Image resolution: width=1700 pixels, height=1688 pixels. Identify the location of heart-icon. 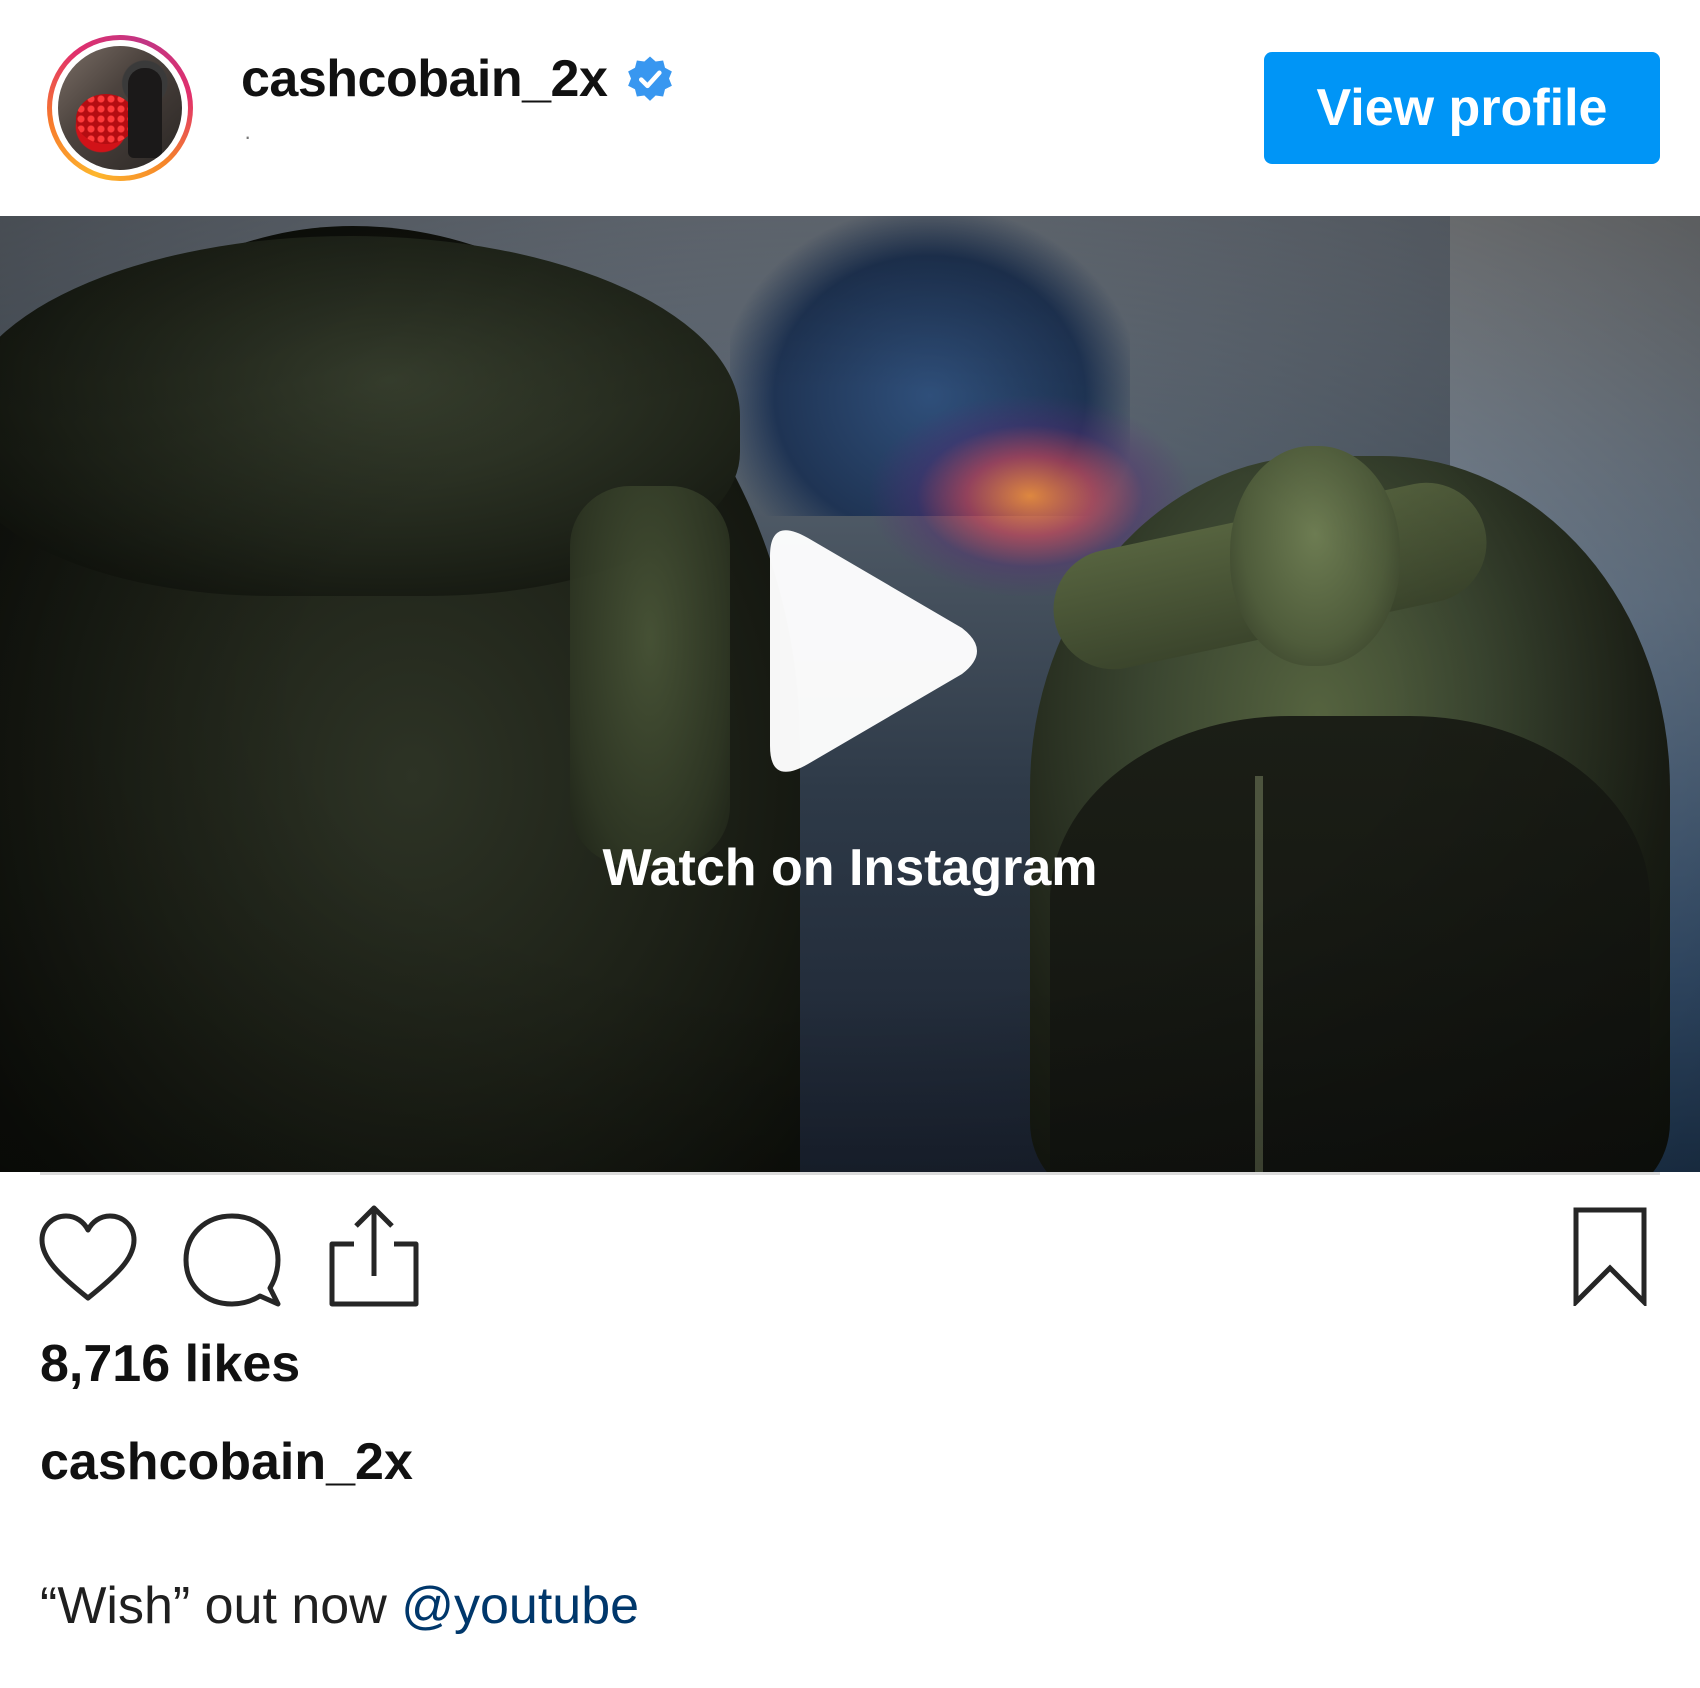
(88, 1260).